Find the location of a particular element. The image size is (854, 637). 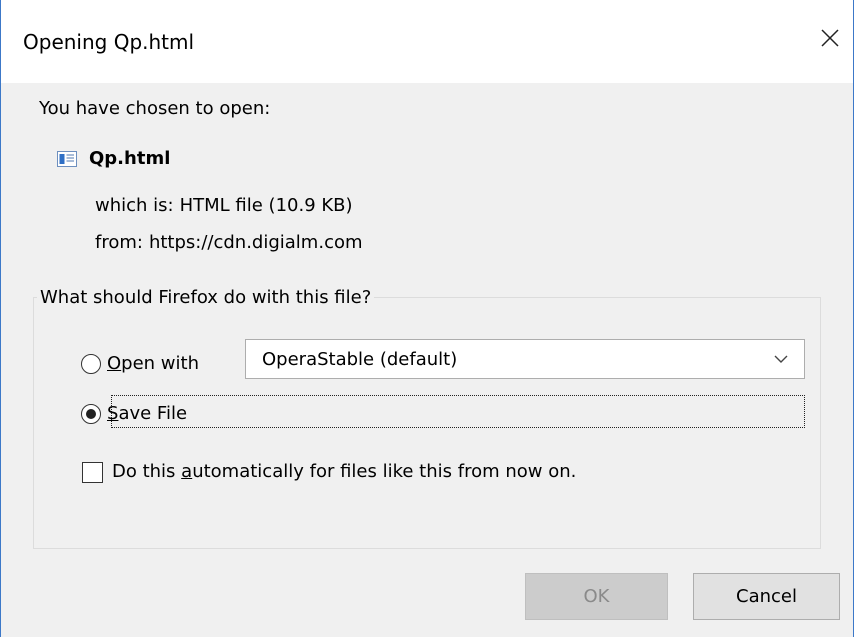

file-source-line: from: https://cdn.digialm.com is located at coordinates (229, 243).